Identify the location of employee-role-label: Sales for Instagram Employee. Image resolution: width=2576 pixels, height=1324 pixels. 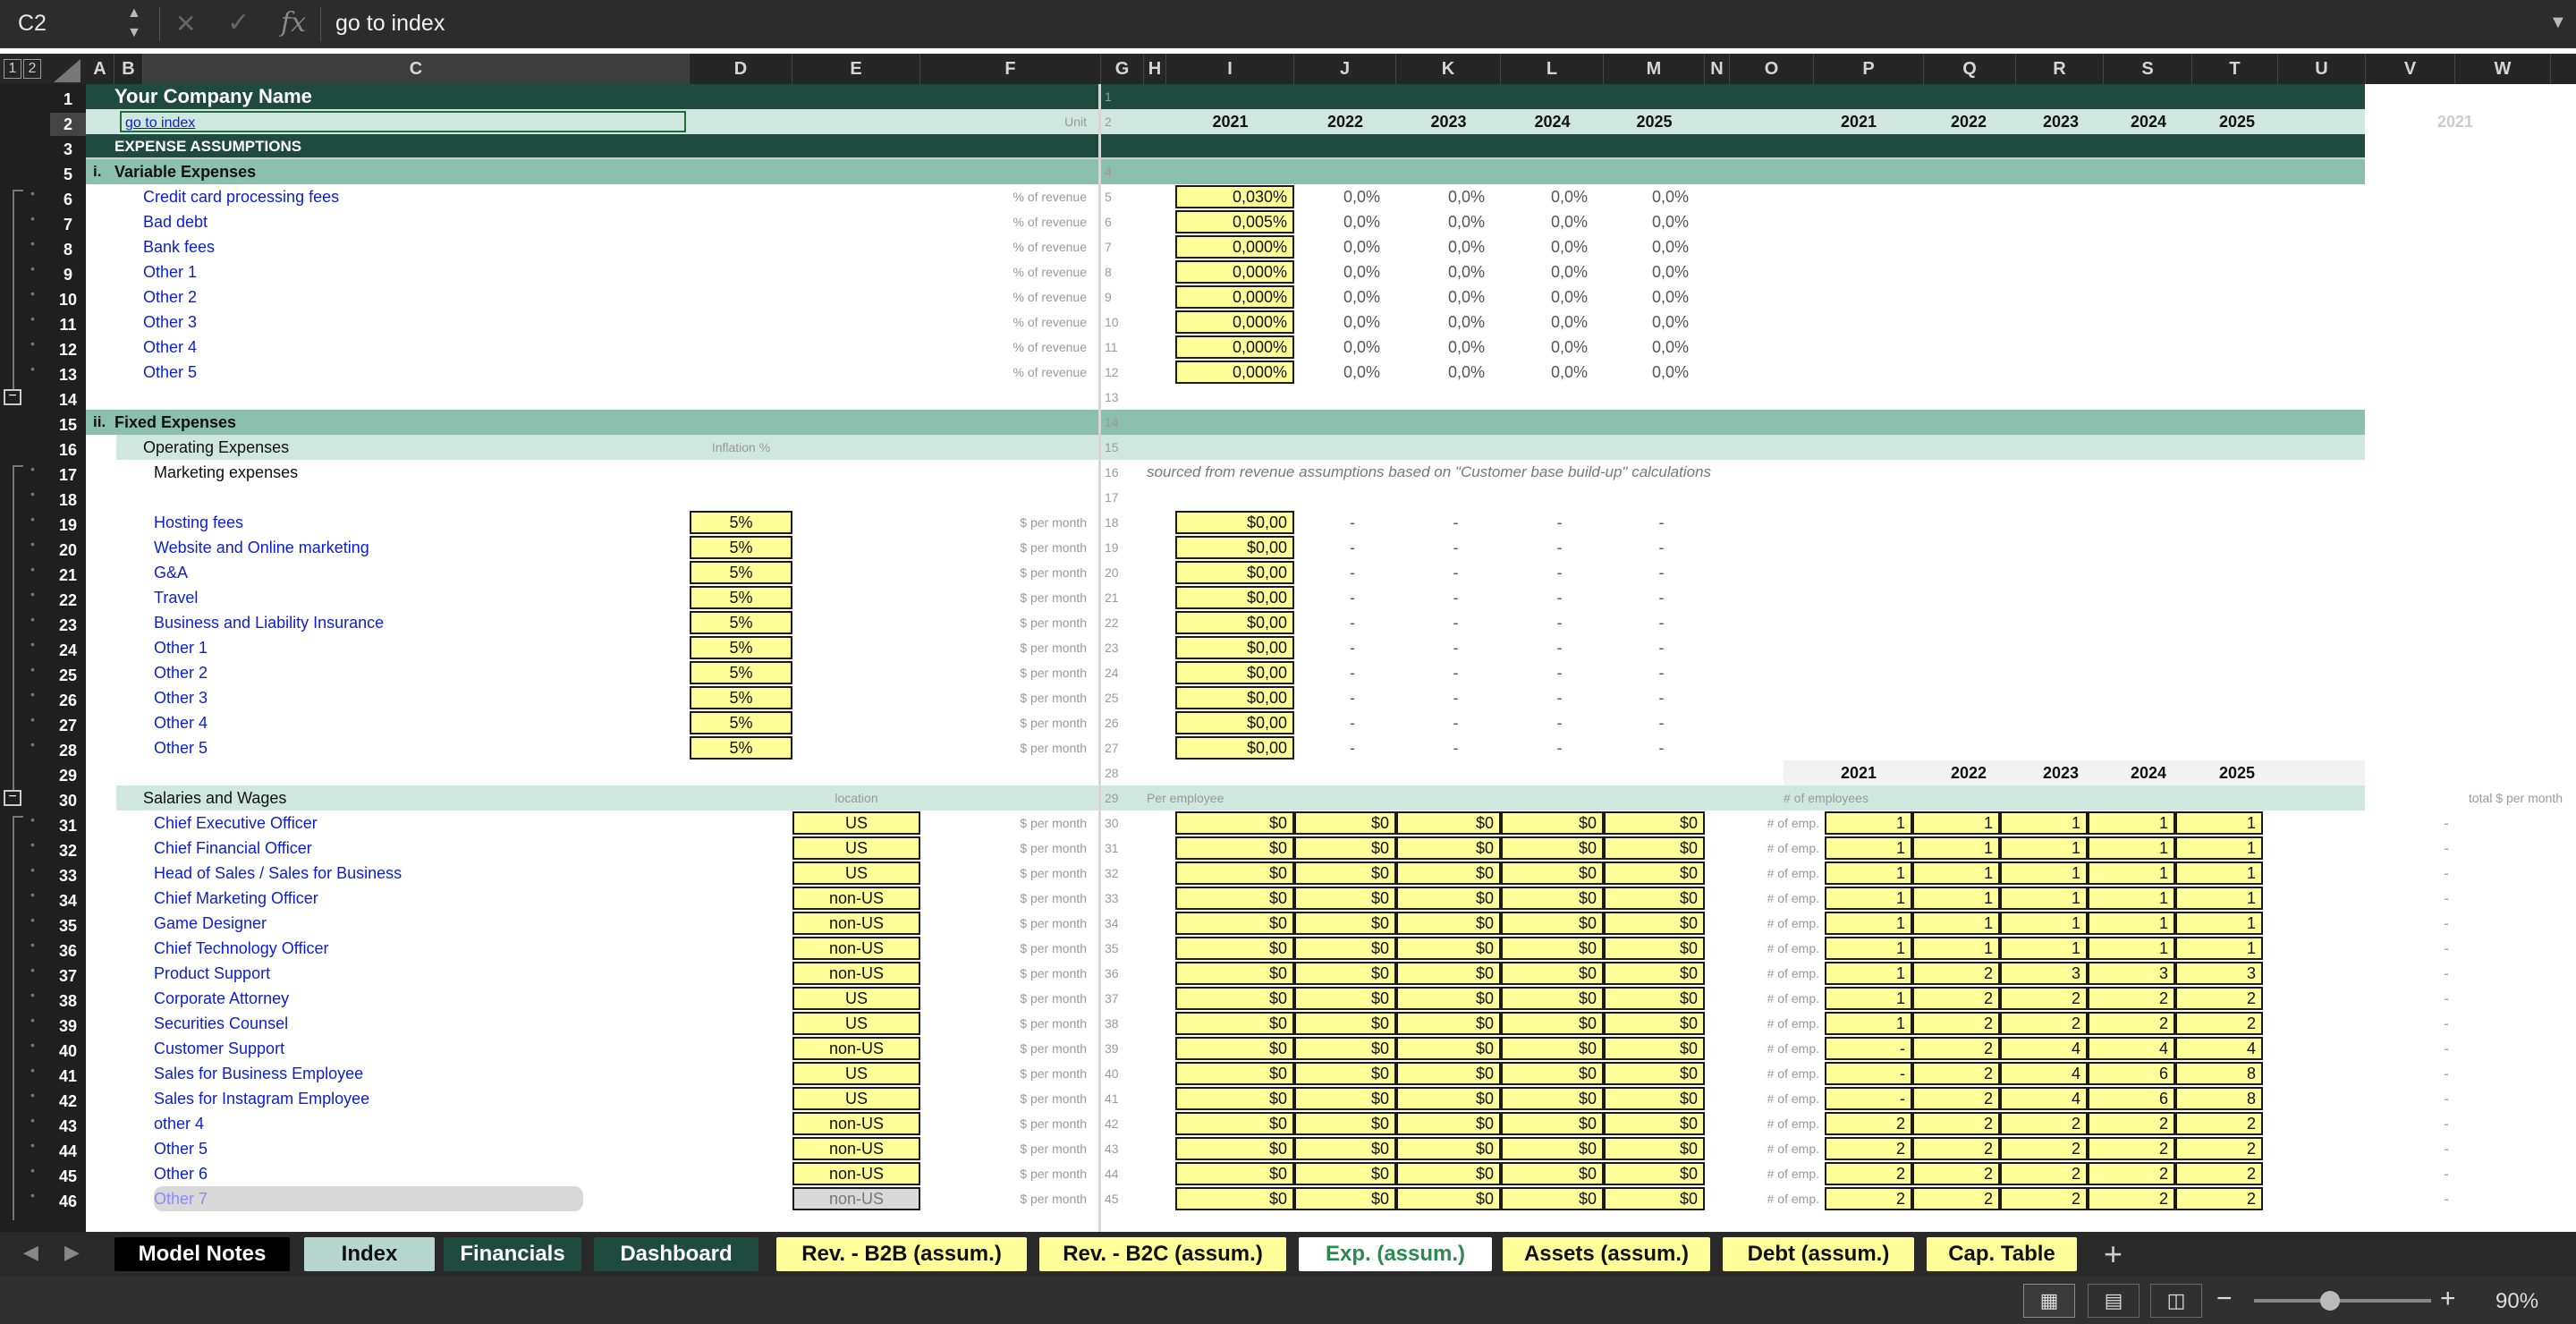
(368, 1098).